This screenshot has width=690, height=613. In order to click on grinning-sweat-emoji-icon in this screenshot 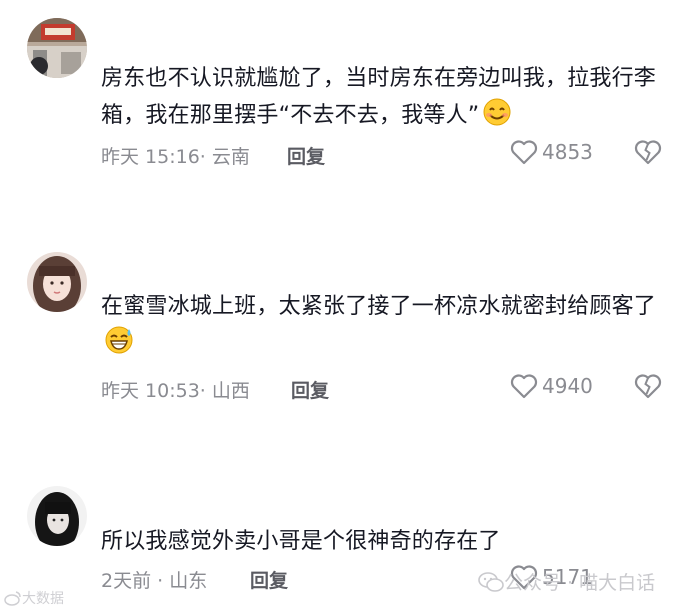, I will do `click(119, 346)`.